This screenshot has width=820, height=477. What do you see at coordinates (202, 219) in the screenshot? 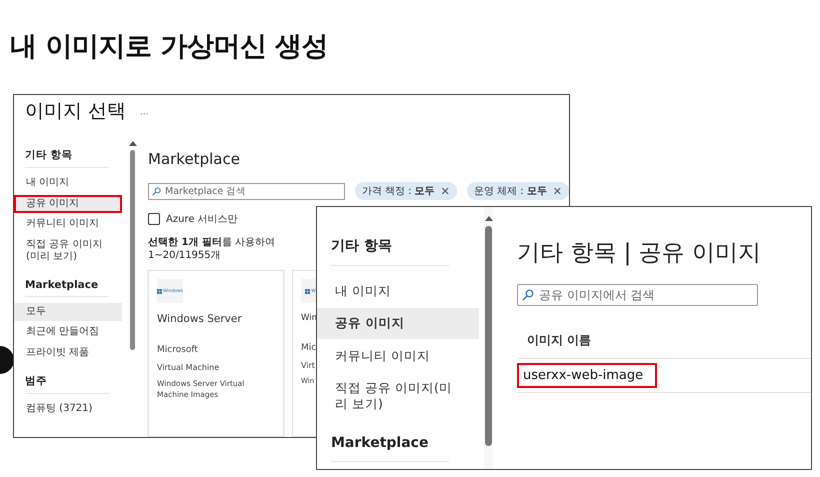
I see `checkbox-label: Azure 서비스만` at bounding box center [202, 219].